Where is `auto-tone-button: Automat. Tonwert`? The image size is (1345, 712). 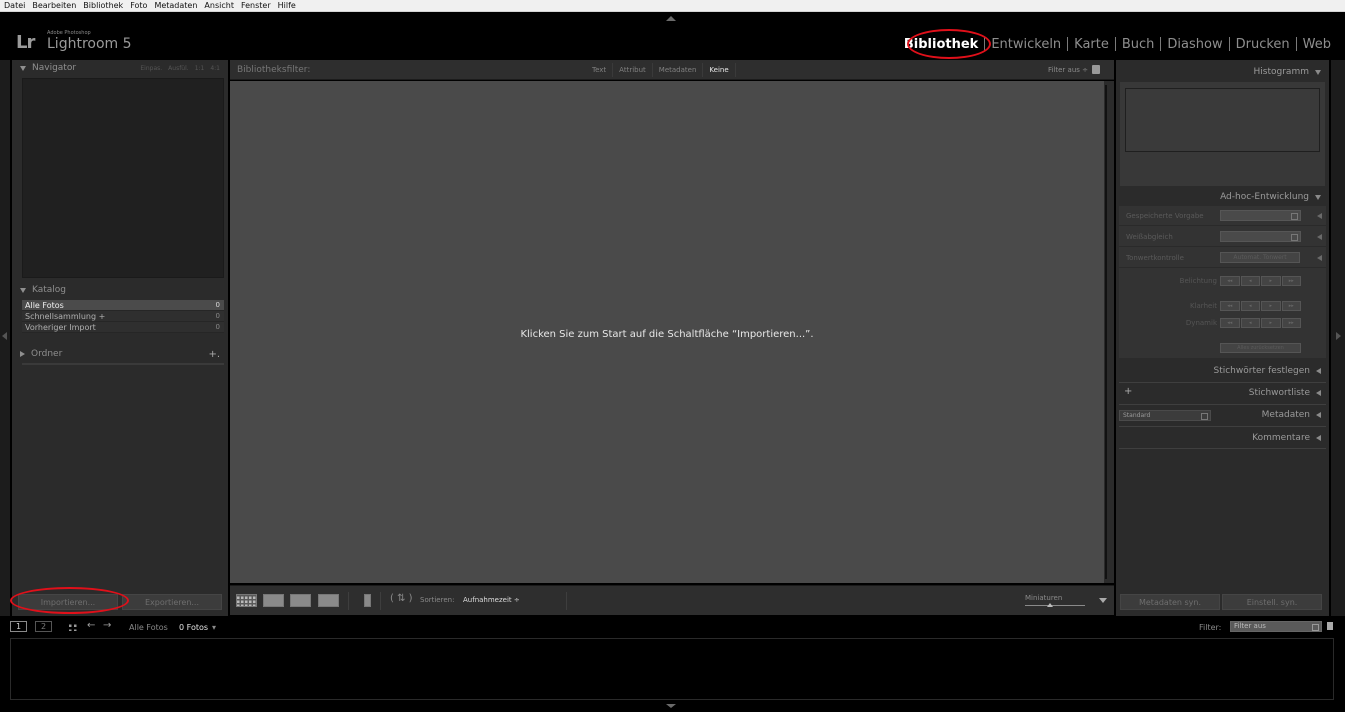
auto-tone-button: Automat. Tonwert is located at coordinates (1260, 257).